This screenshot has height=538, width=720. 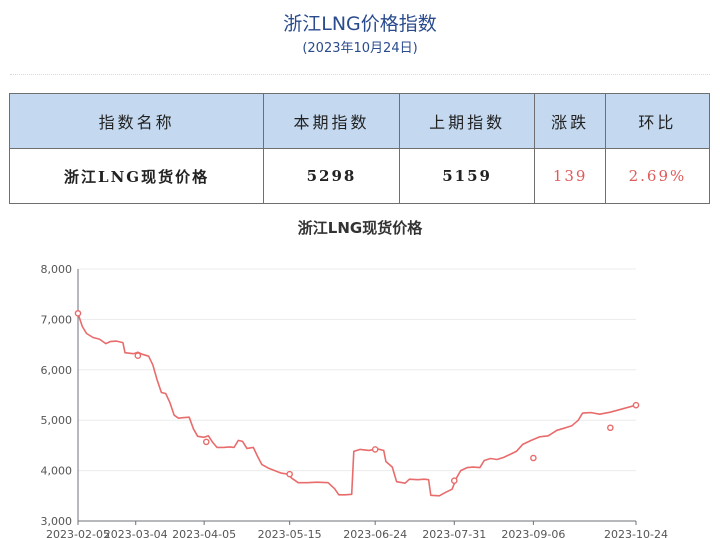 What do you see at coordinates (136, 121) in the screenshot?
I see `header-index-name: 指数名称` at bounding box center [136, 121].